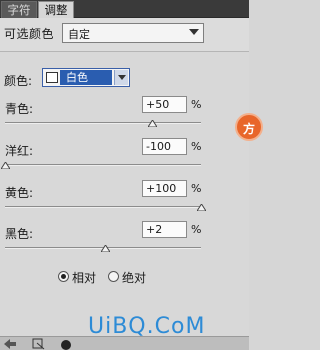 The image size is (320, 350). I want to click on magenta-slider-track, so click(103, 165).